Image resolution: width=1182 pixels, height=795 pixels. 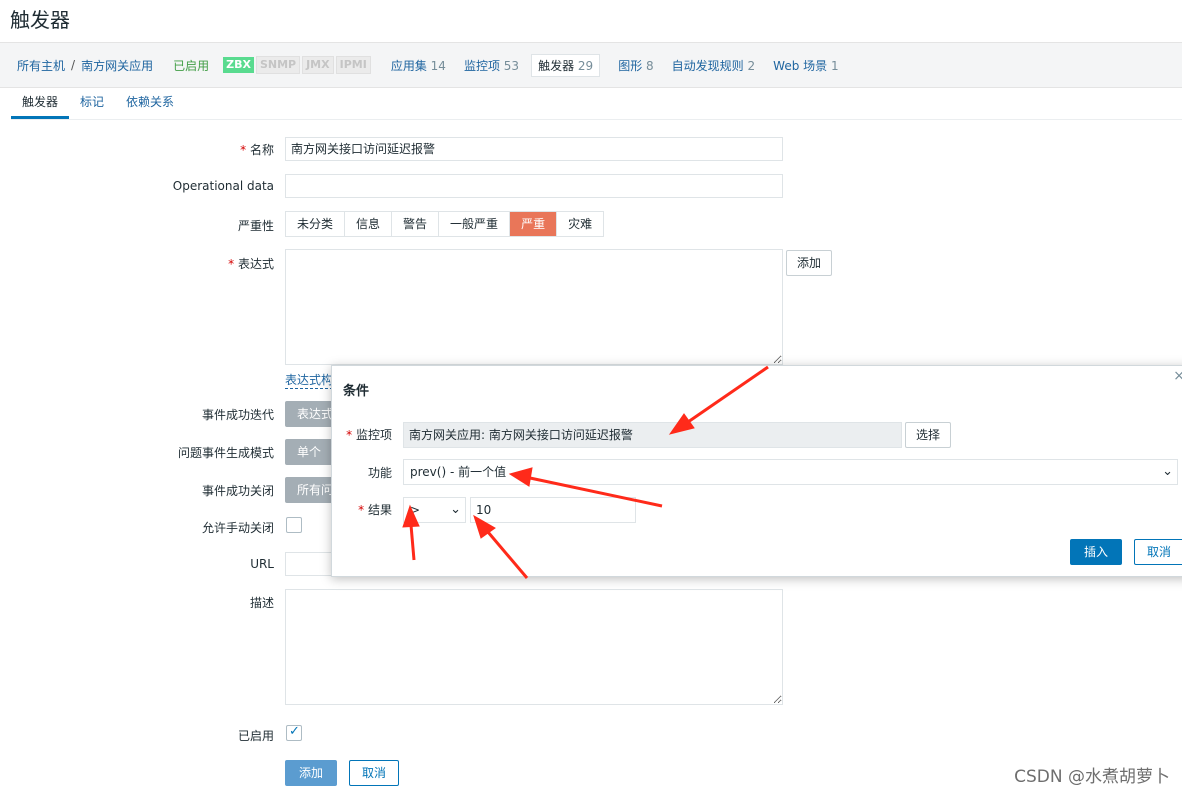 What do you see at coordinates (40, 20) in the screenshot?
I see `page-title: 触发器` at bounding box center [40, 20].